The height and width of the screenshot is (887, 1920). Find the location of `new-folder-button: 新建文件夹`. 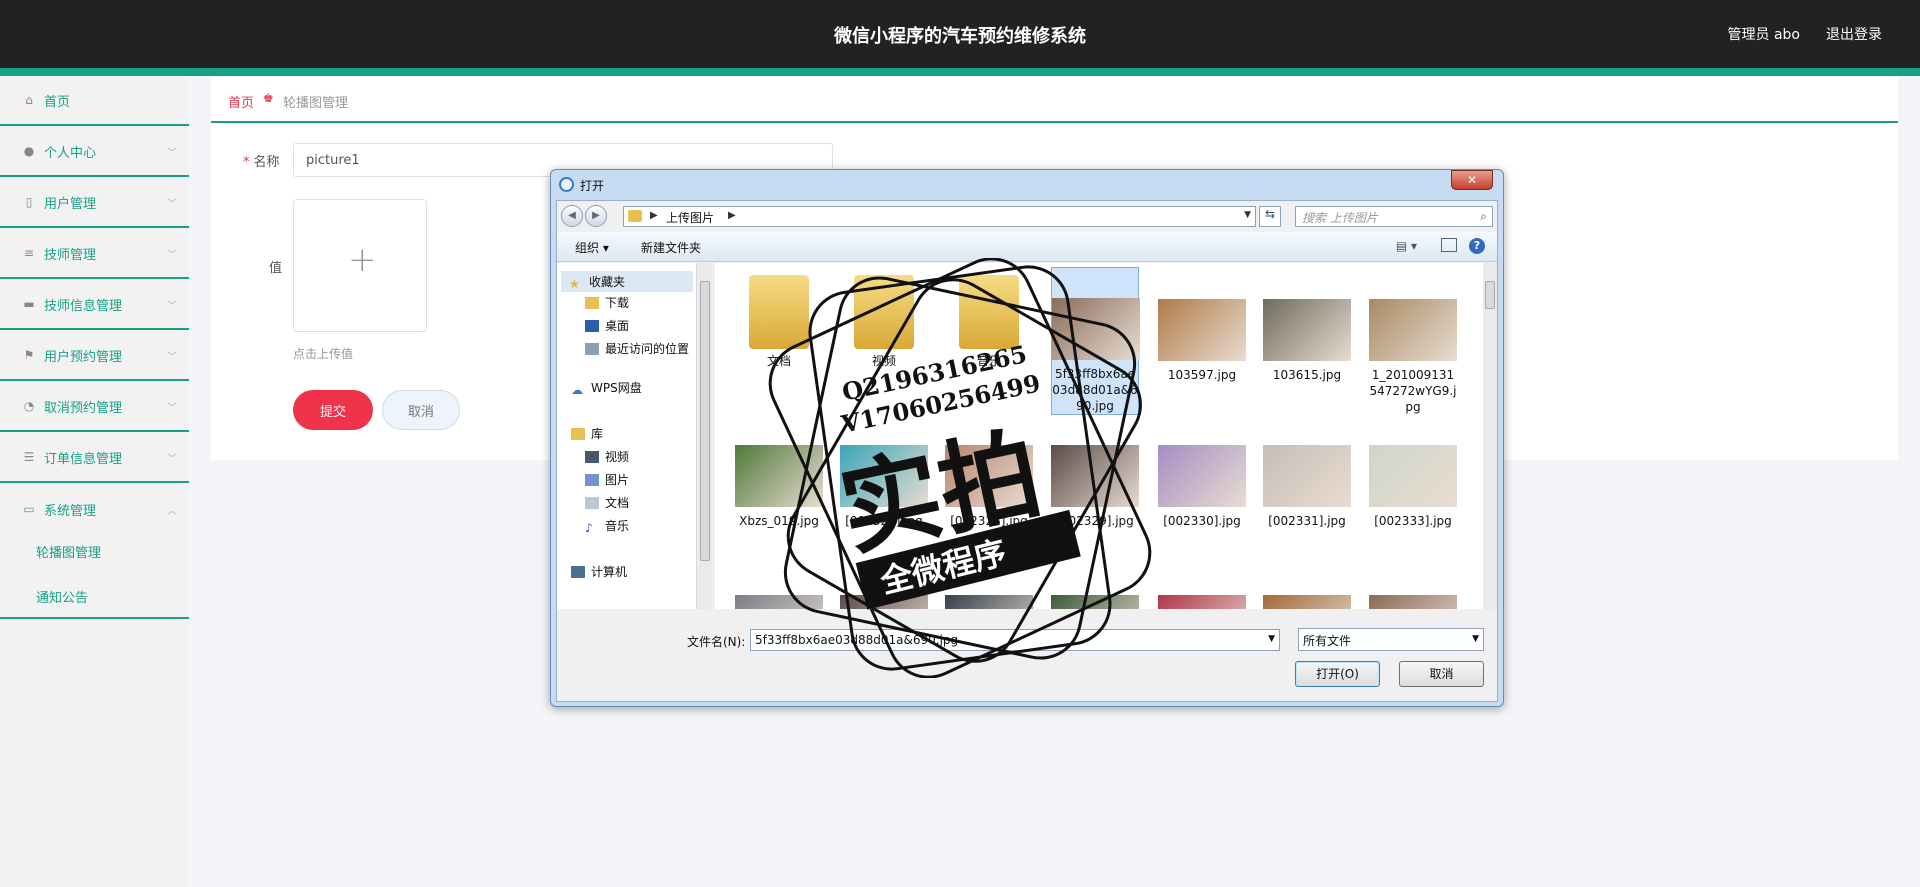

new-folder-button: 新建文件夹 is located at coordinates (671, 247).